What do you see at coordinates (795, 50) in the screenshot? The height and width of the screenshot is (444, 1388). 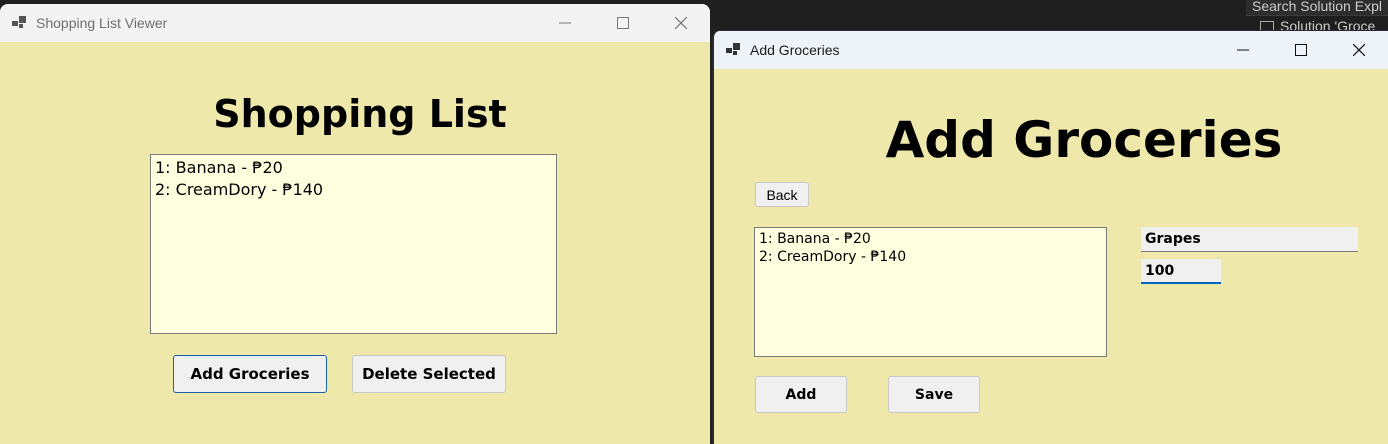 I see `window-title: Add Groceries` at bounding box center [795, 50].